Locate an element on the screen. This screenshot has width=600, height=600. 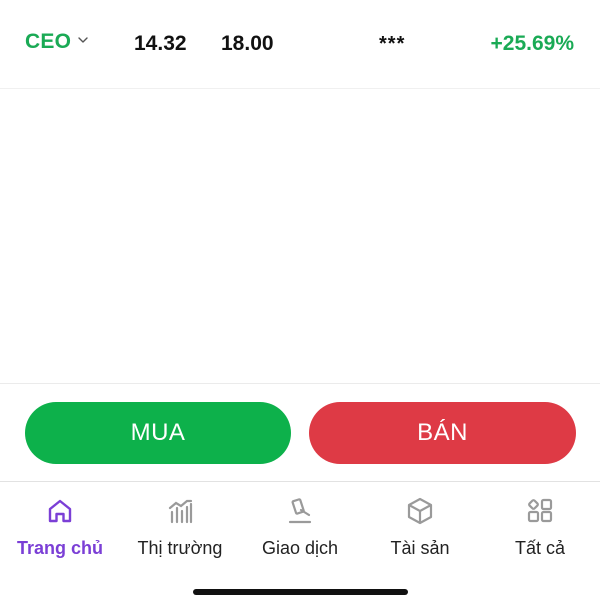
nav-item-market: Thị trường is located at coordinates (180, 531).